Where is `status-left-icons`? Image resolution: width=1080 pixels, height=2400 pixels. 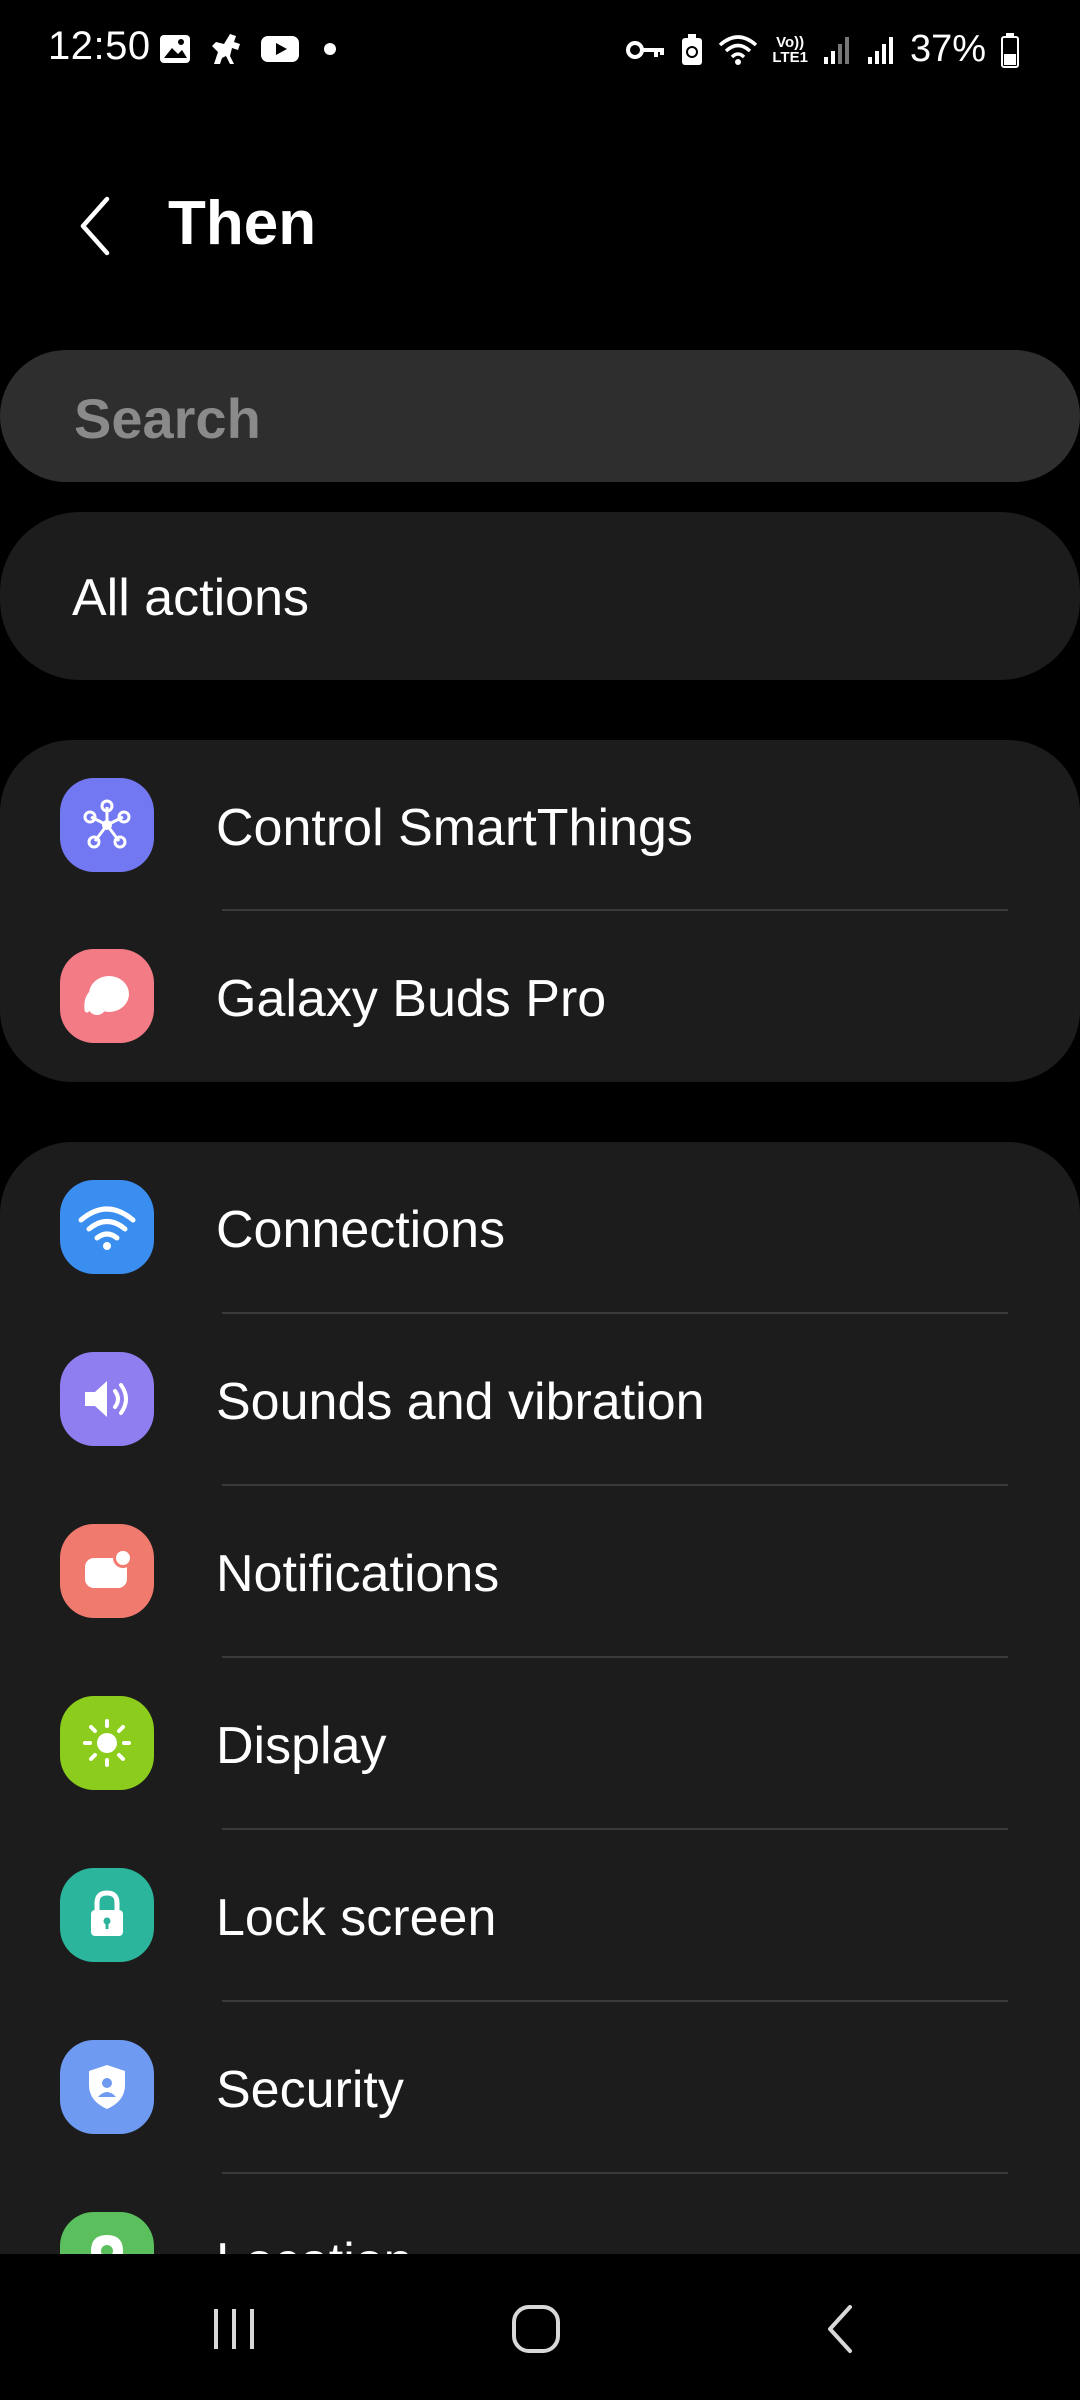 status-left-icons is located at coordinates (247, 49).